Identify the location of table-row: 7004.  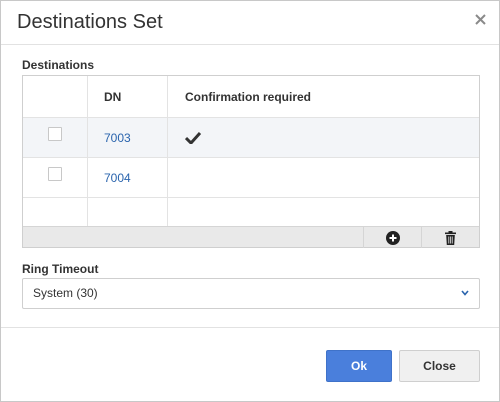
(251, 178).